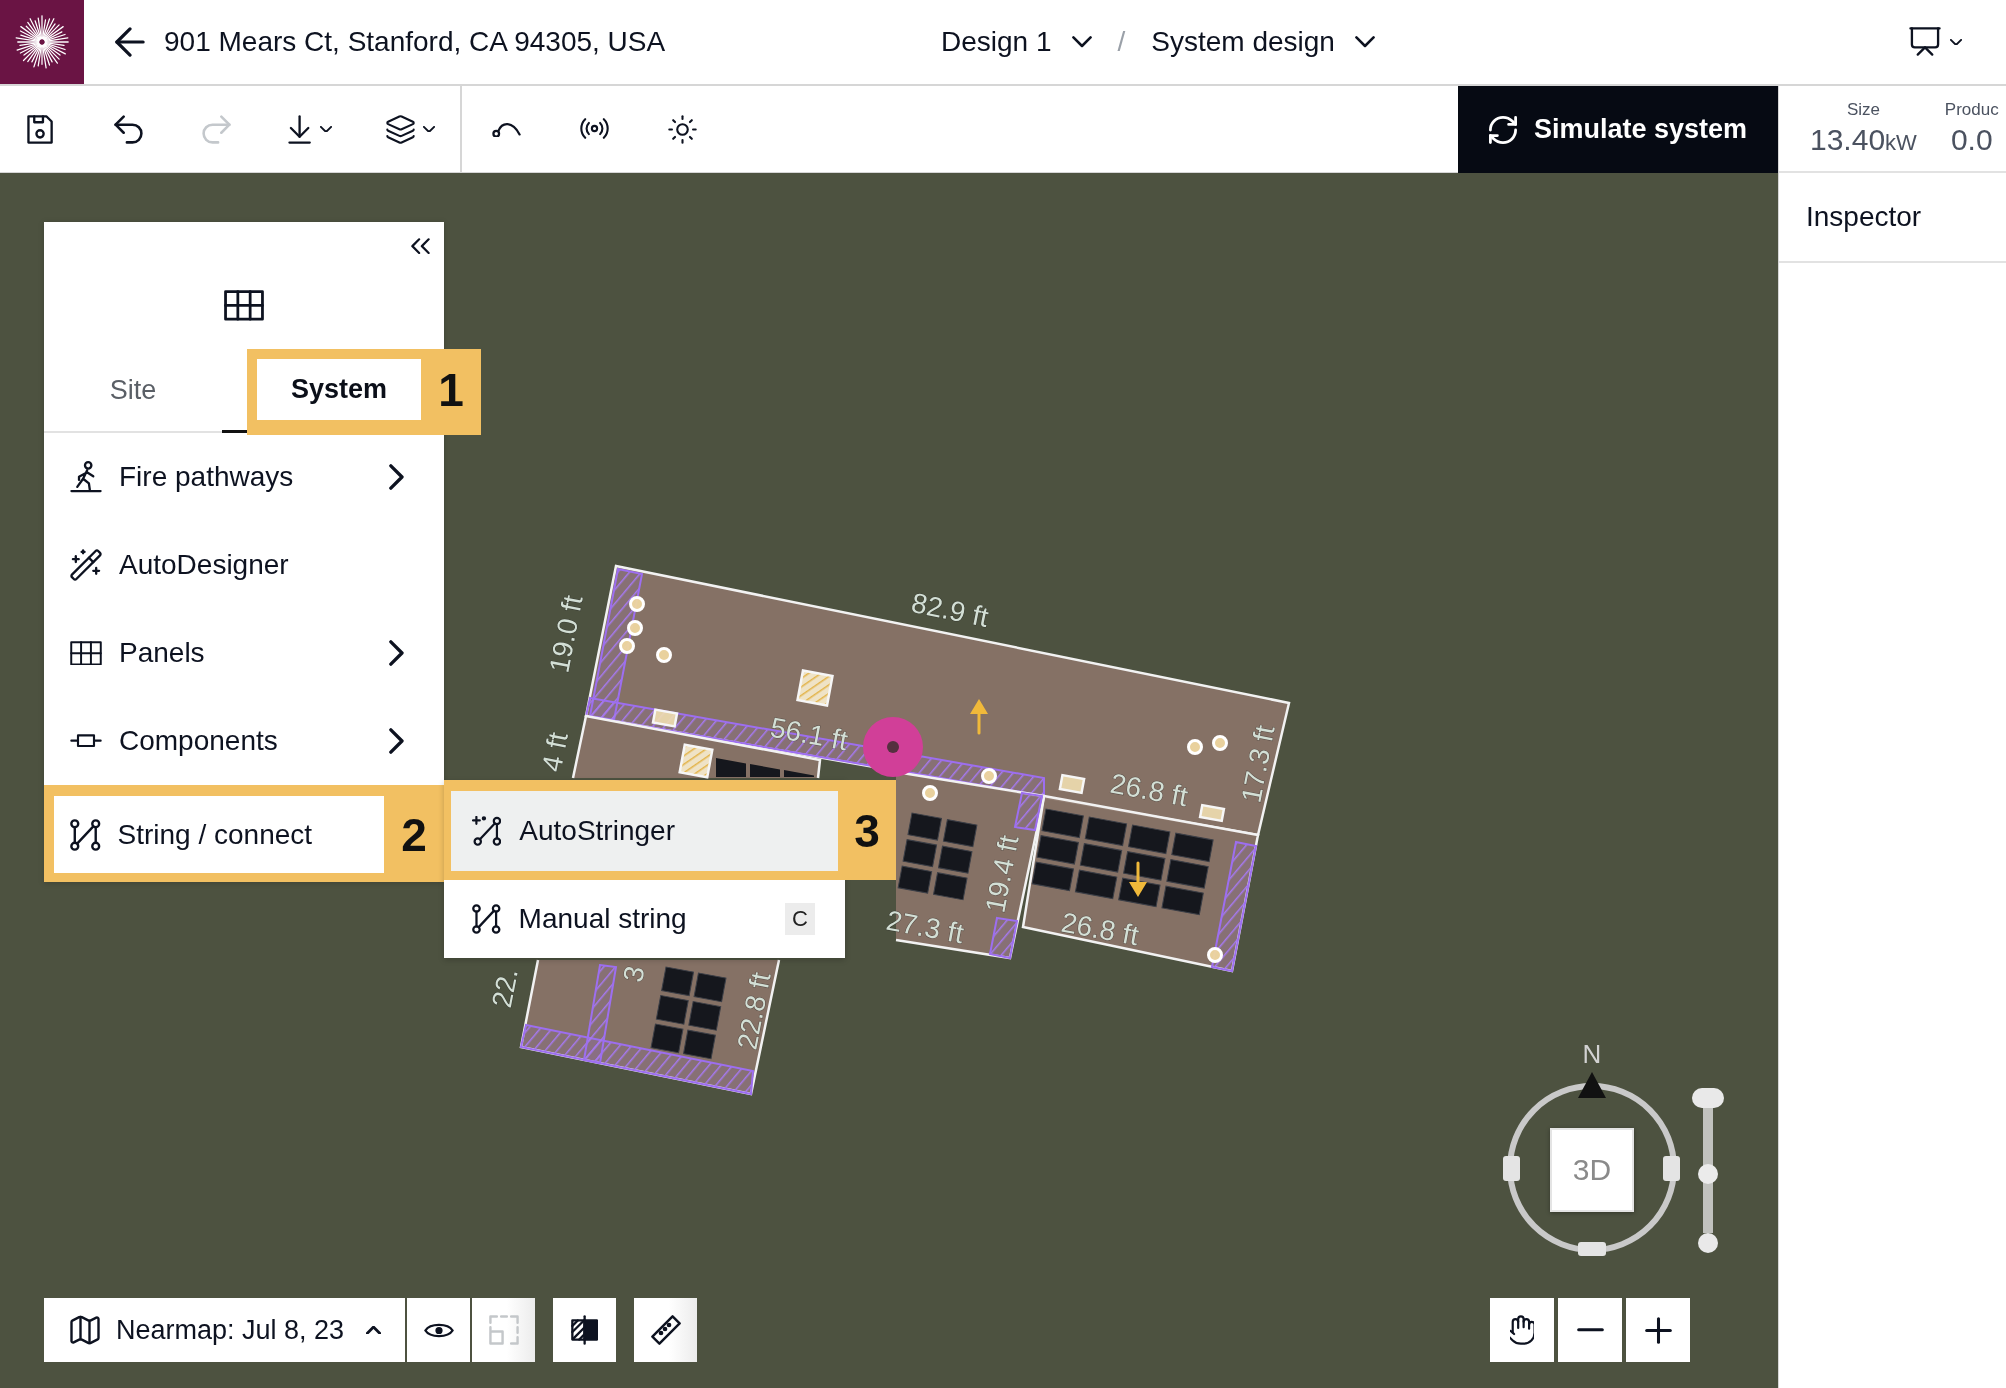  Describe the element at coordinates (503, 1330) in the screenshot. I see `dashed-square-icon` at that location.